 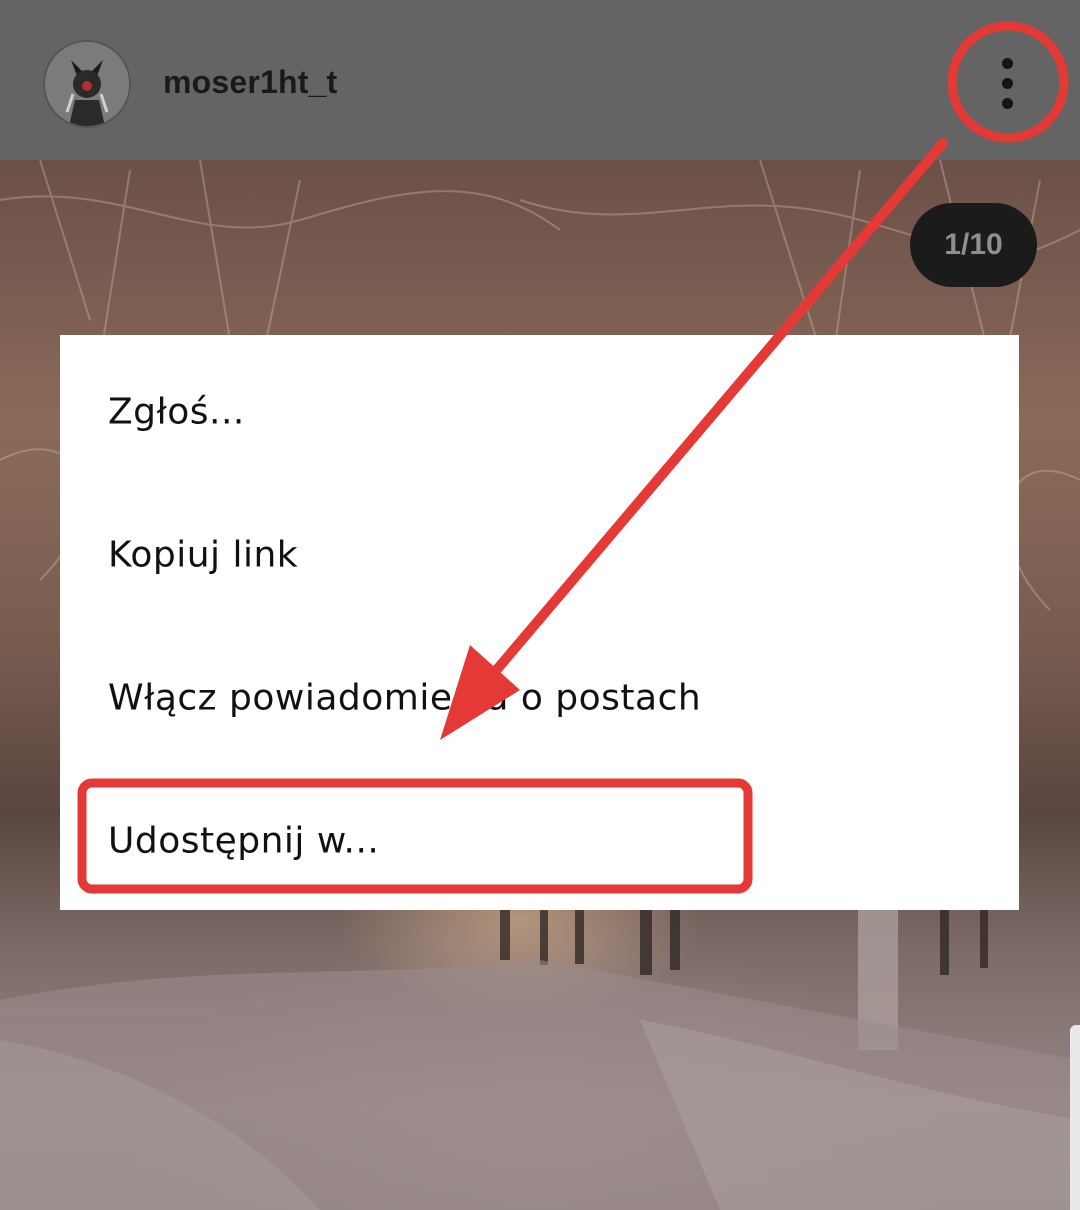 What do you see at coordinates (973, 245) in the screenshot?
I see `image-counter-badge: 1/10` at bounding box center [973, 245].